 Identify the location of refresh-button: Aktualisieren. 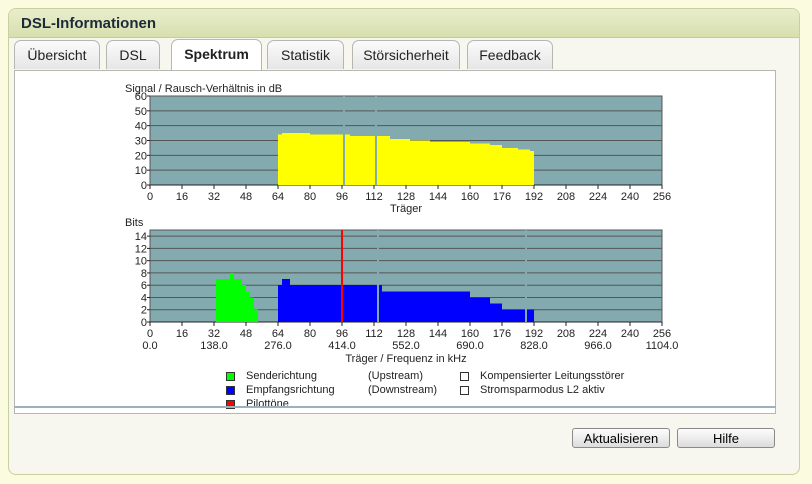
(621, 438).